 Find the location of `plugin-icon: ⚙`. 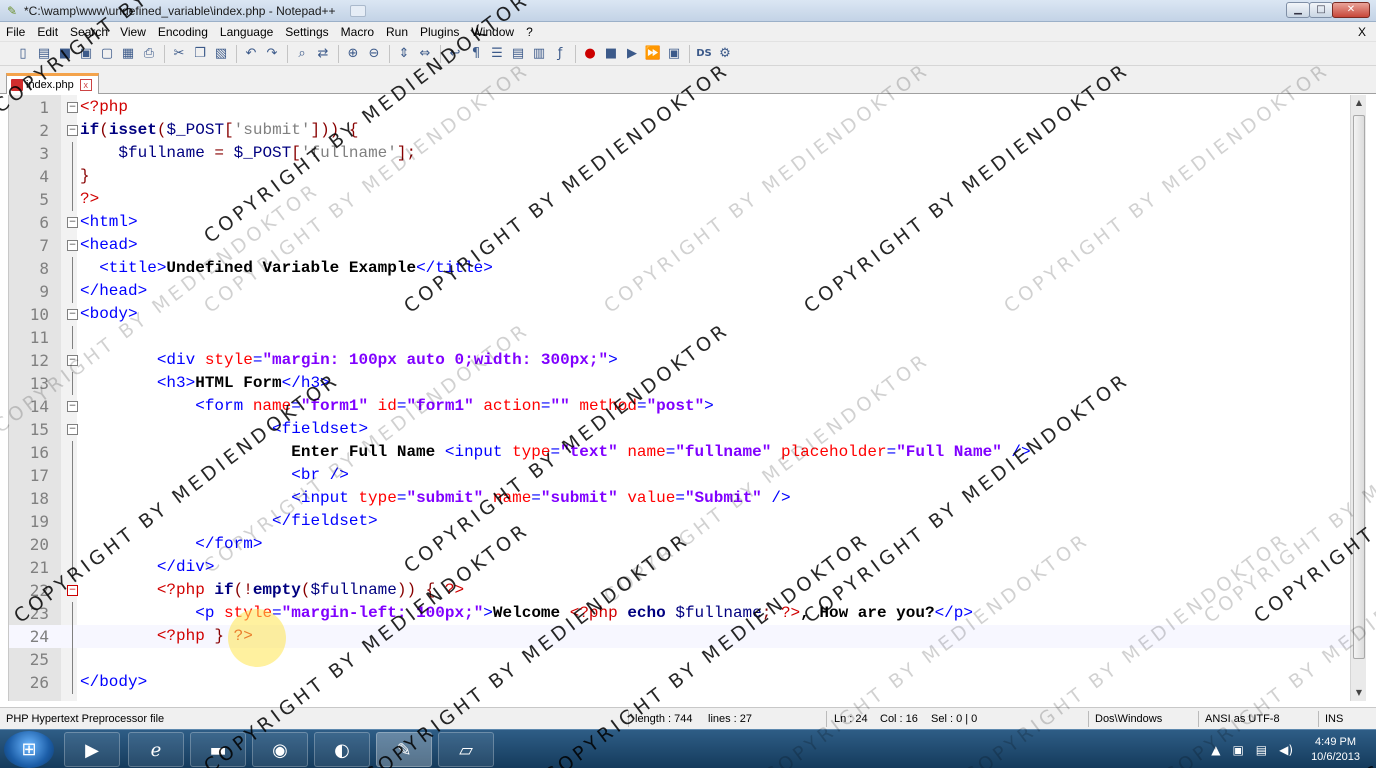

plugin-icon: ⚙ is located at coordinates (725, 54).